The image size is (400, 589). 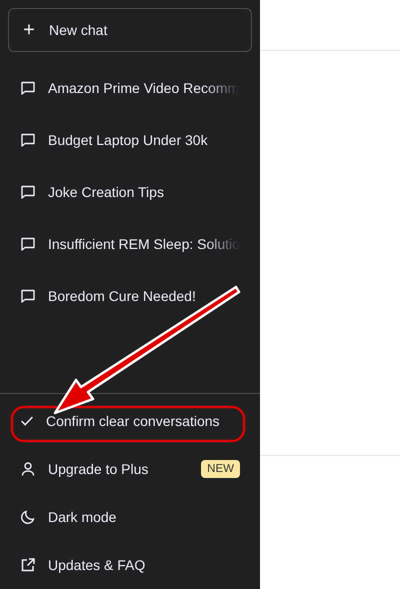 I want to click on check-icon, so click(x=27, y=421).